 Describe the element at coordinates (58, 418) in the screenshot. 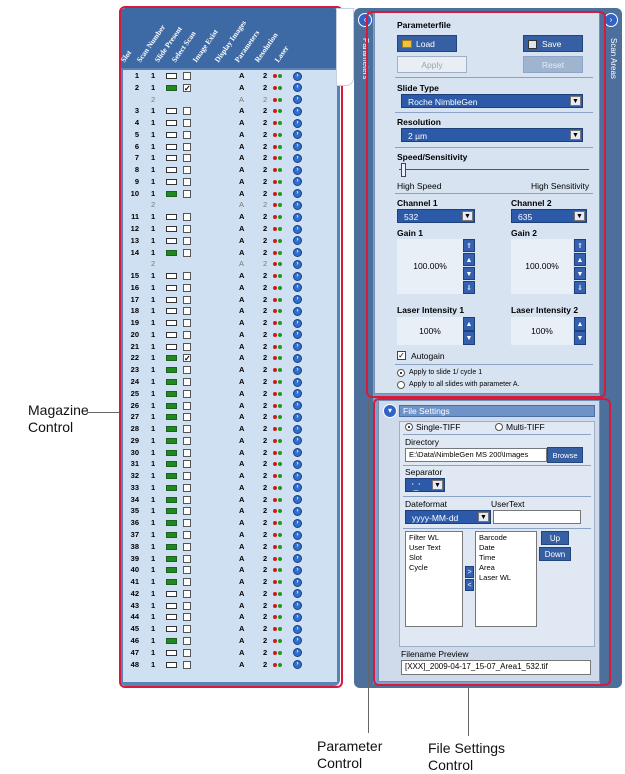

I see `magazine-callout: Magazine Control` at that location.